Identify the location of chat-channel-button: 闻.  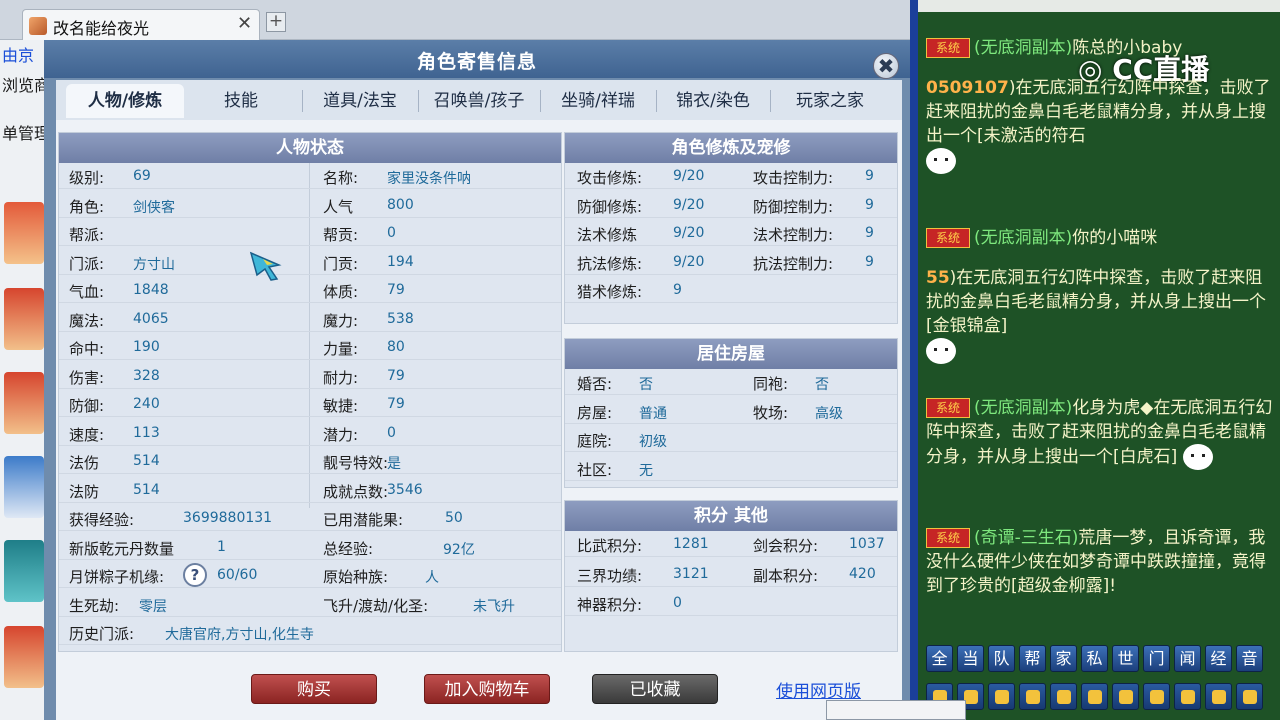
(1187, 658).